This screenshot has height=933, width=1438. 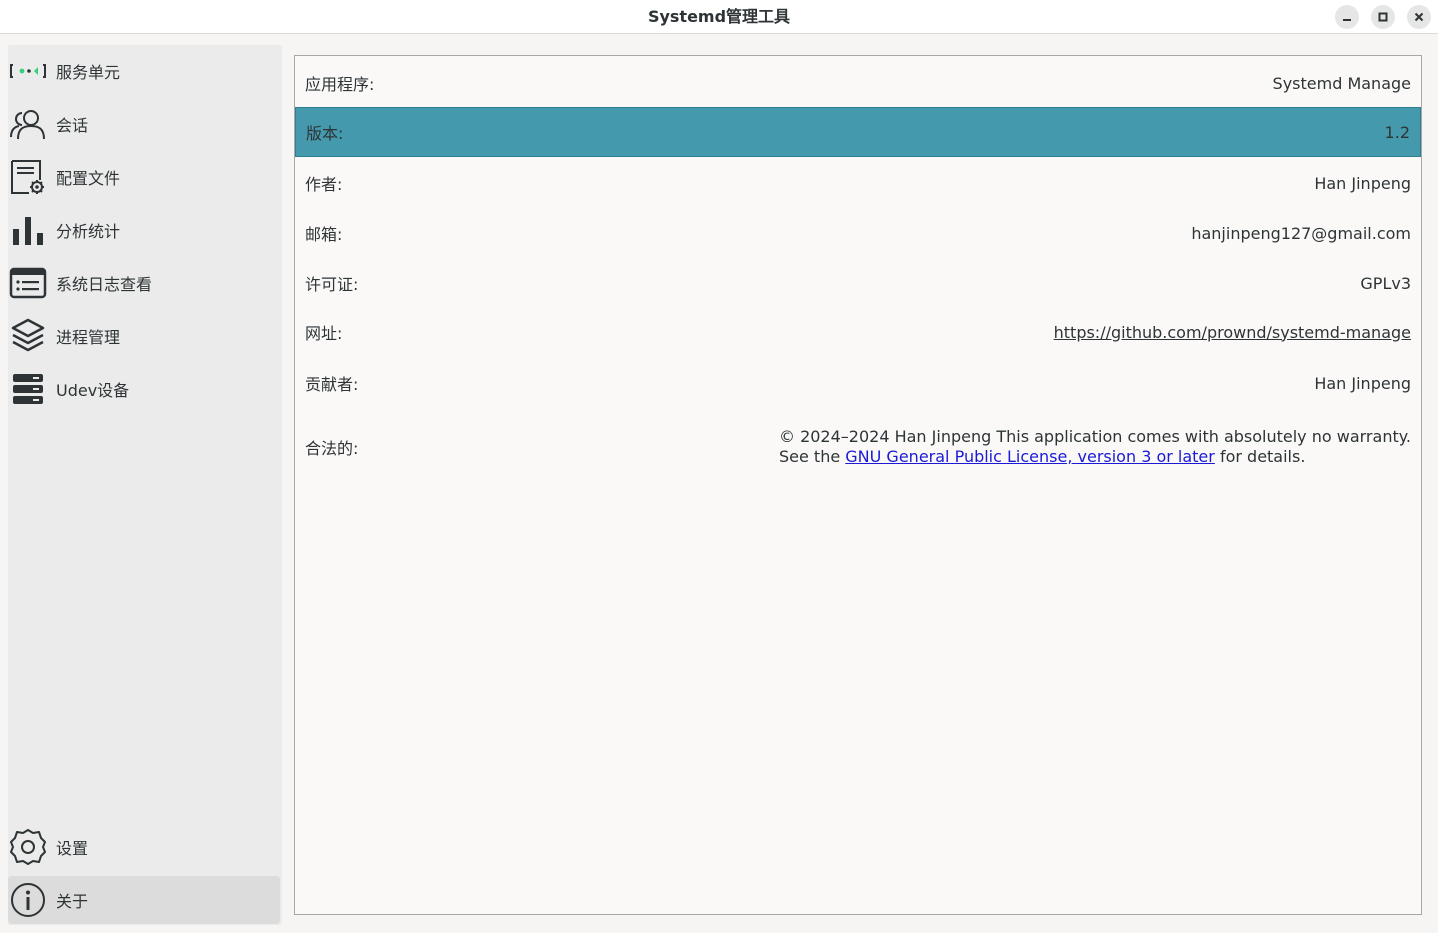 What do you see at coordinates (1397, 132) in the screenshot?
I see `row-value: 1.2` at bounding box center [1397, 132].